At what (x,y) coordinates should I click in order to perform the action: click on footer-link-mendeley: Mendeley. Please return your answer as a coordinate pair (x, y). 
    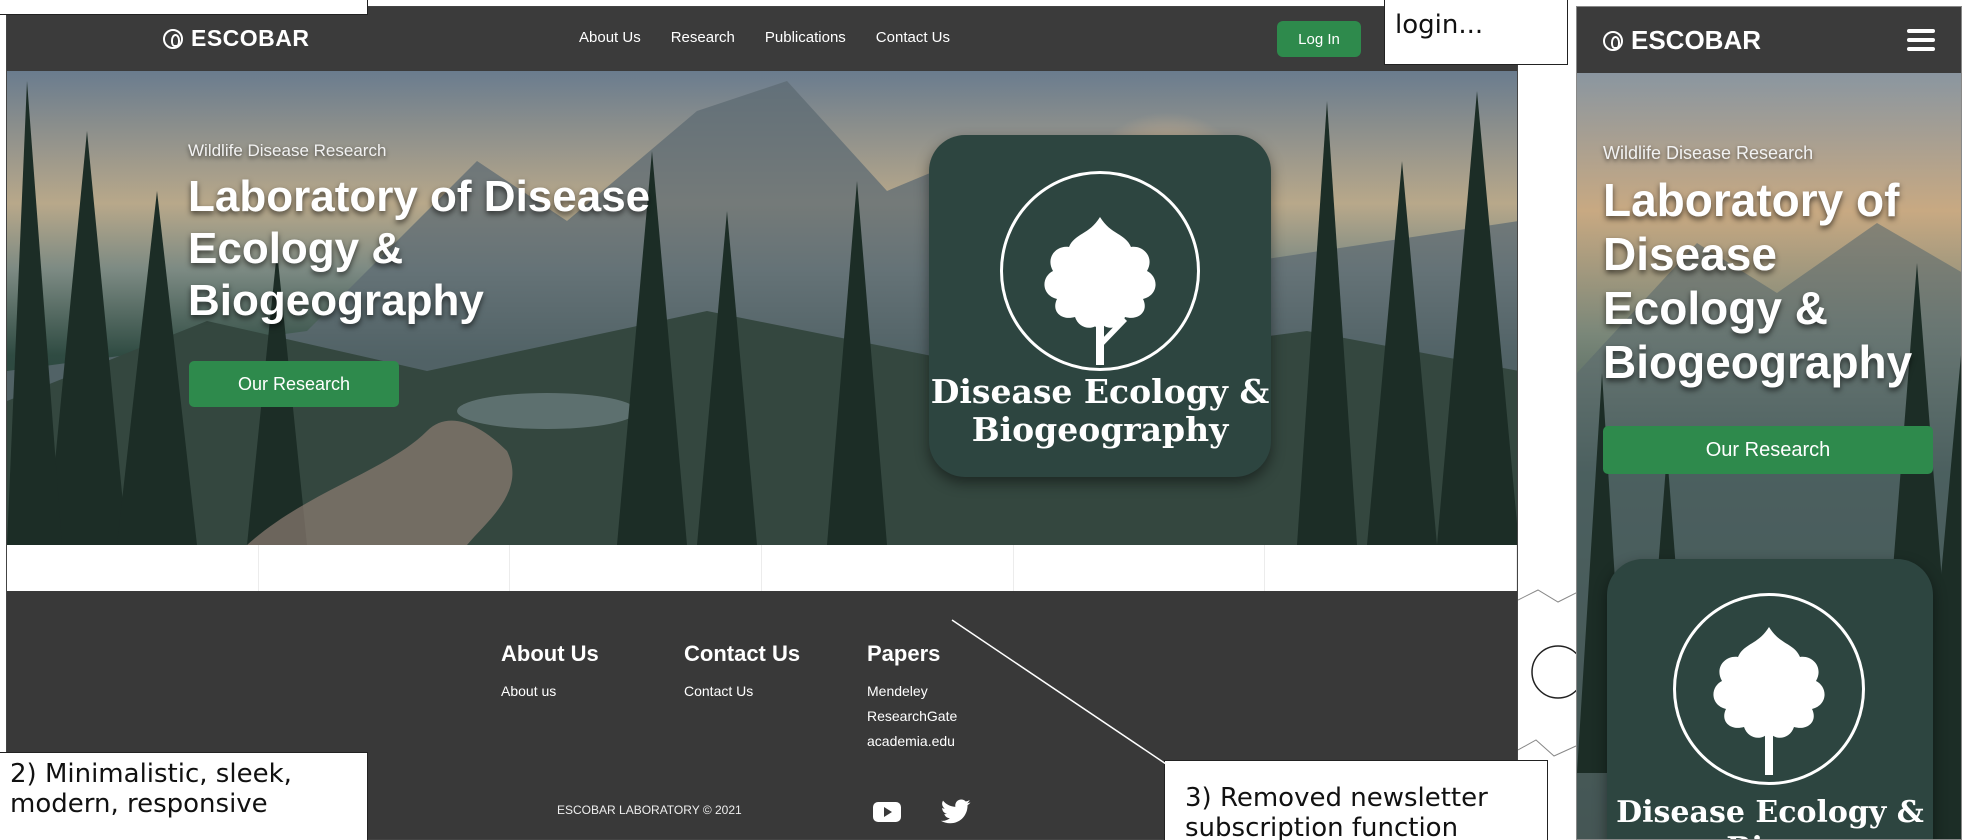
    Looking at the image, I should click on (912, 691).